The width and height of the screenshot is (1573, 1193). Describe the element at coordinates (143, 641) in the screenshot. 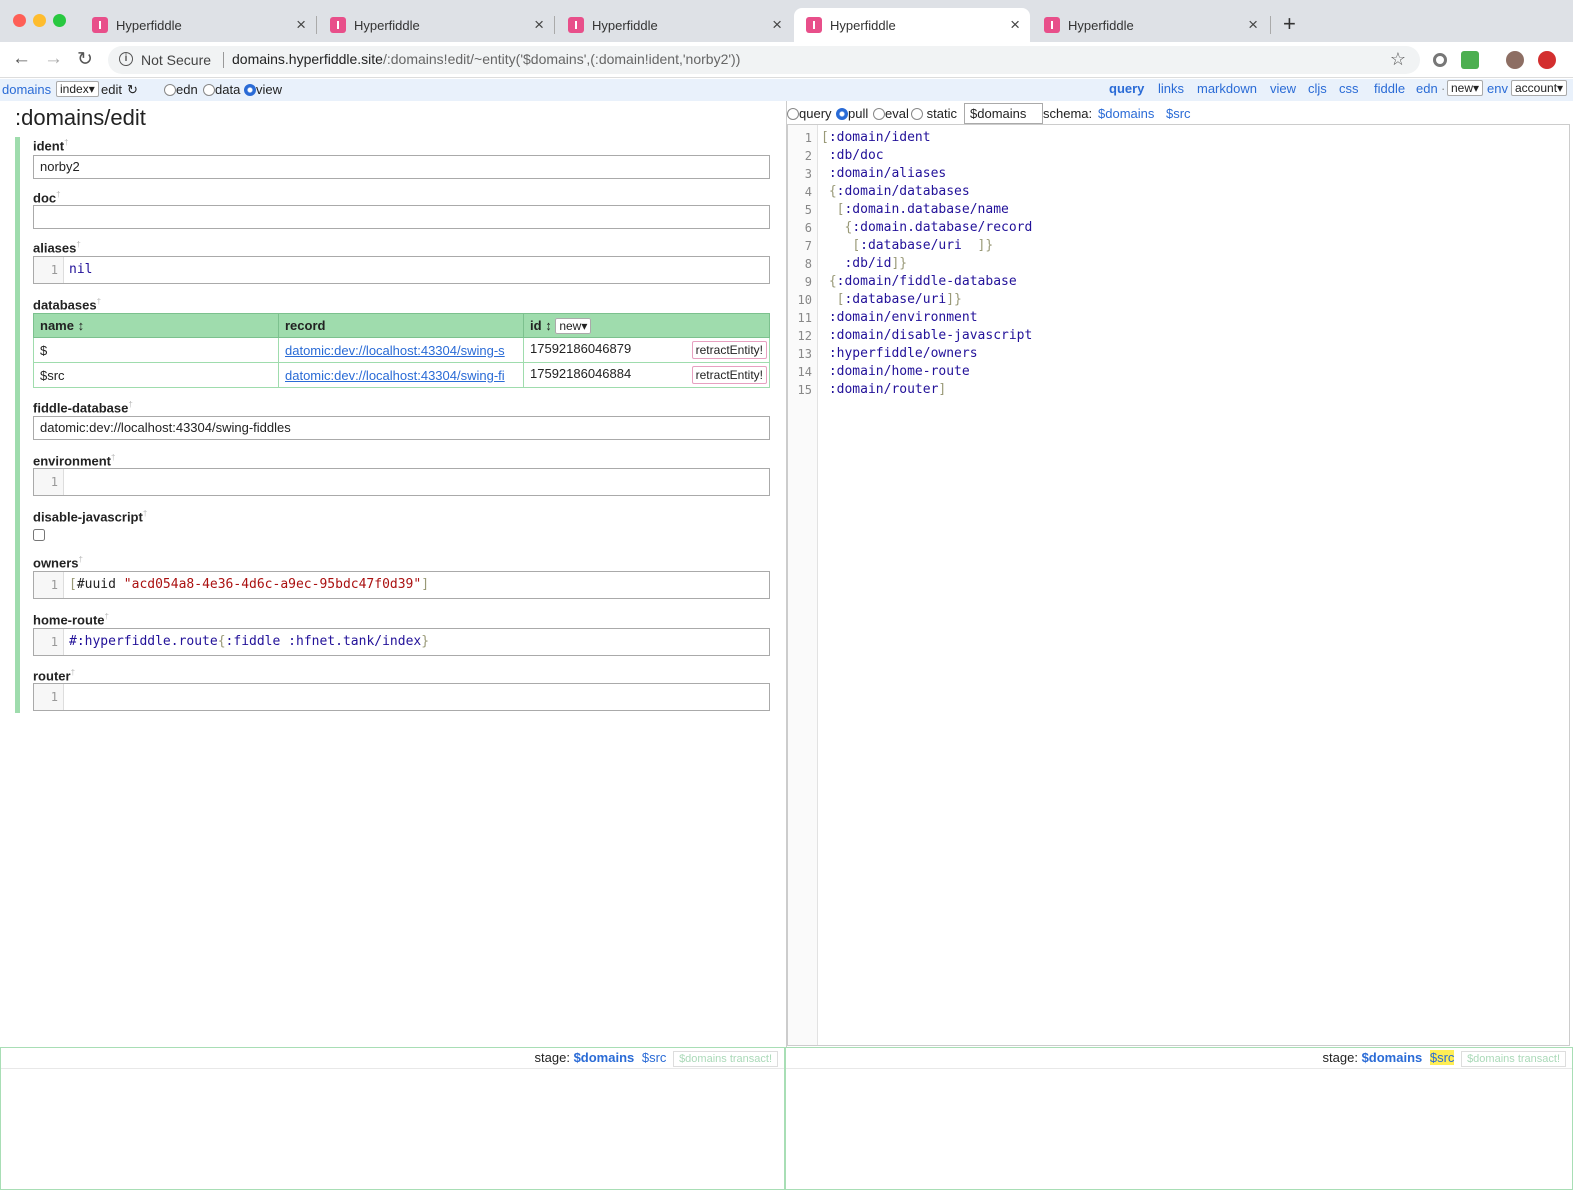

I see `route-namespace: #:hyperfiddle.route` at that location.